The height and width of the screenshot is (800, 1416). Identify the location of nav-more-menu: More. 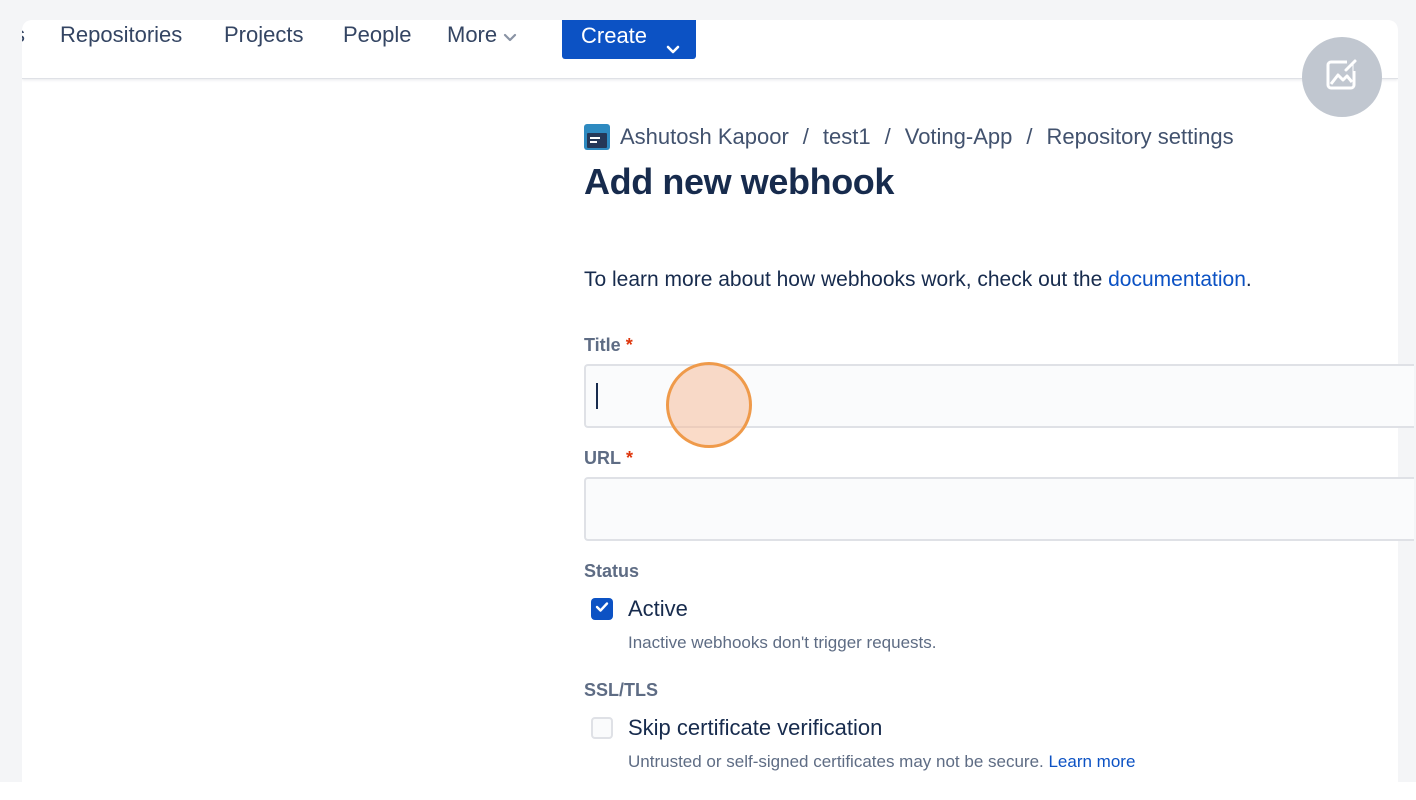
(482, 35).